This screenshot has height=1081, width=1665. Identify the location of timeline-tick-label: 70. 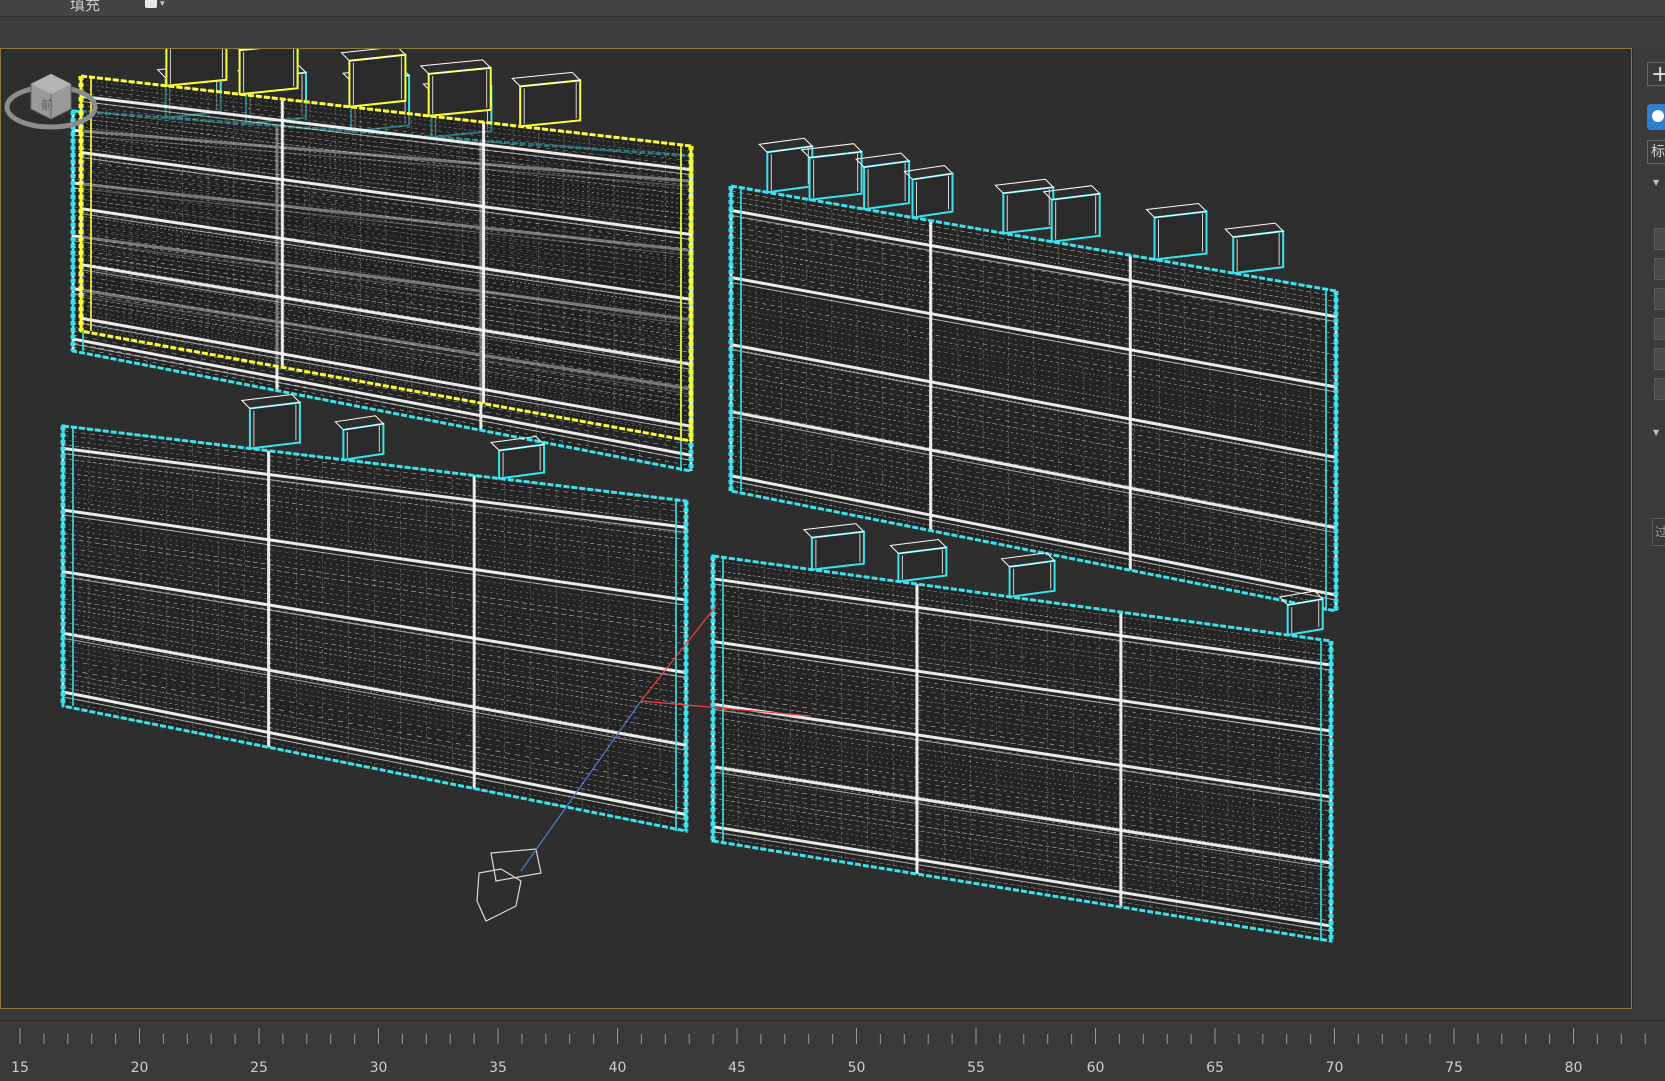
(1334, 1068).